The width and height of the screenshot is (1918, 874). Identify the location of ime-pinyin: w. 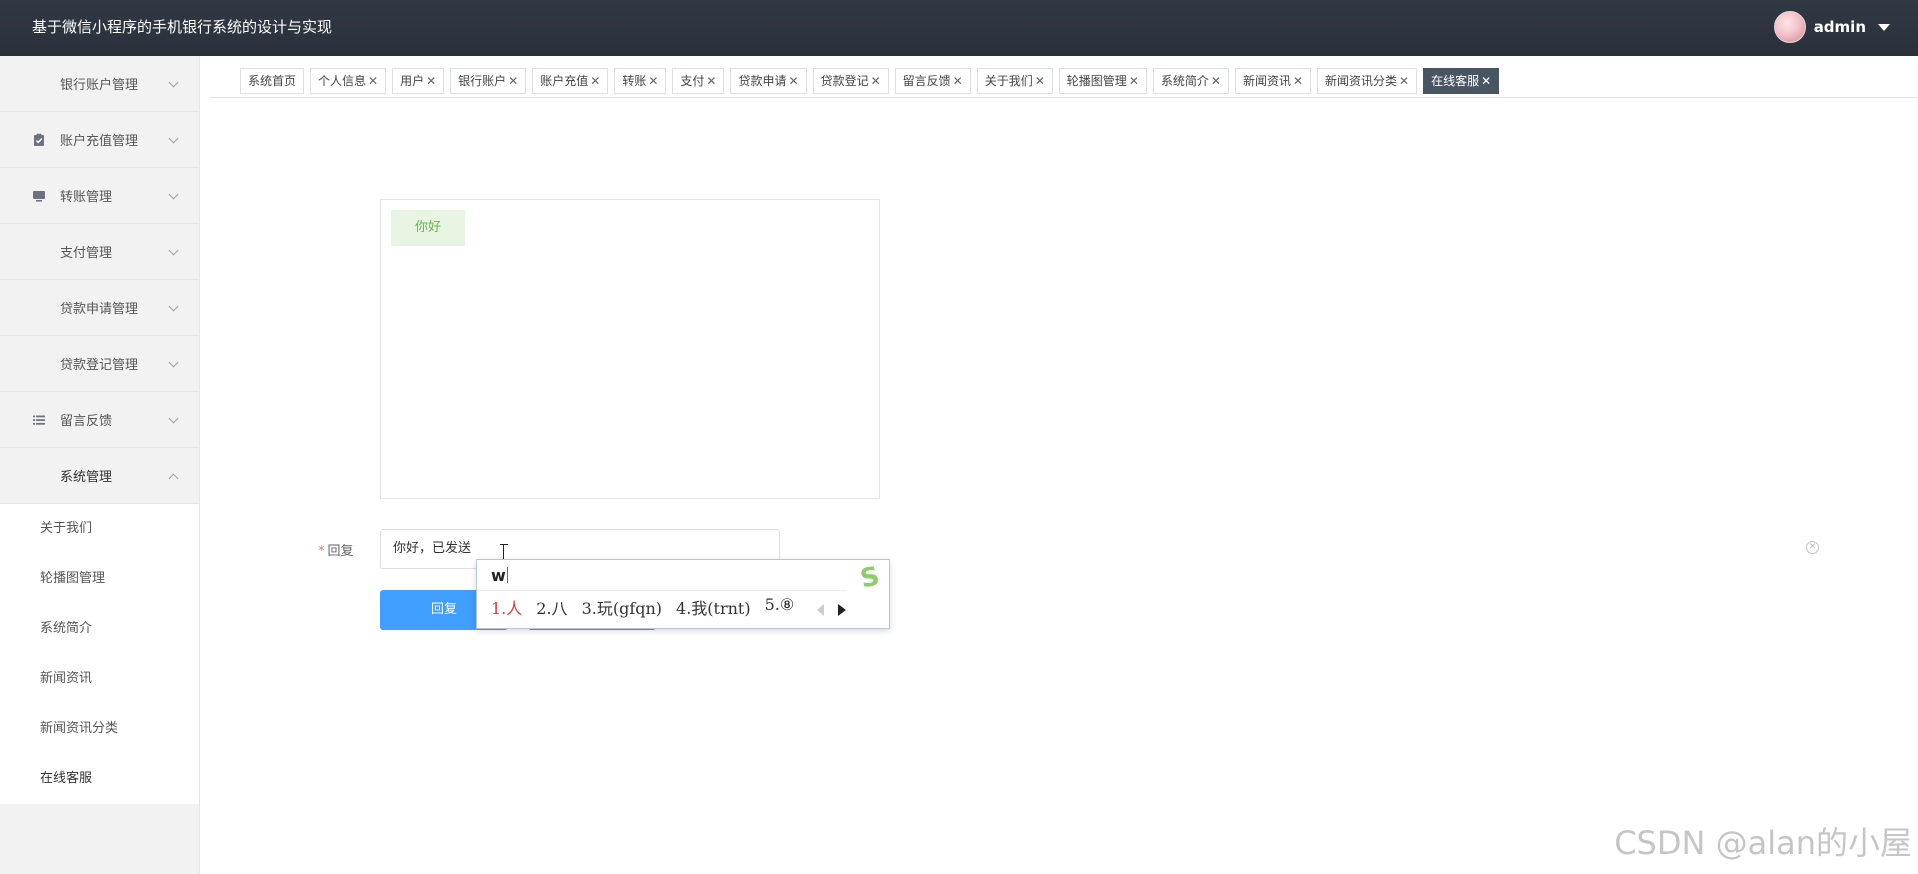
(499, 575).